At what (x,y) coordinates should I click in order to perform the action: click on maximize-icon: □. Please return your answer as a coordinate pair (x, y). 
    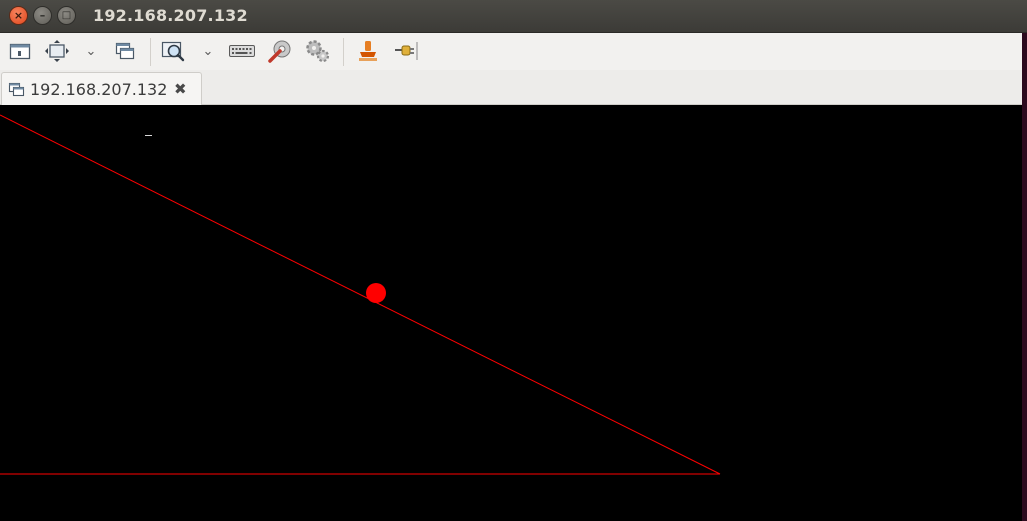
    Looking at the image, I should click on (66, 15).